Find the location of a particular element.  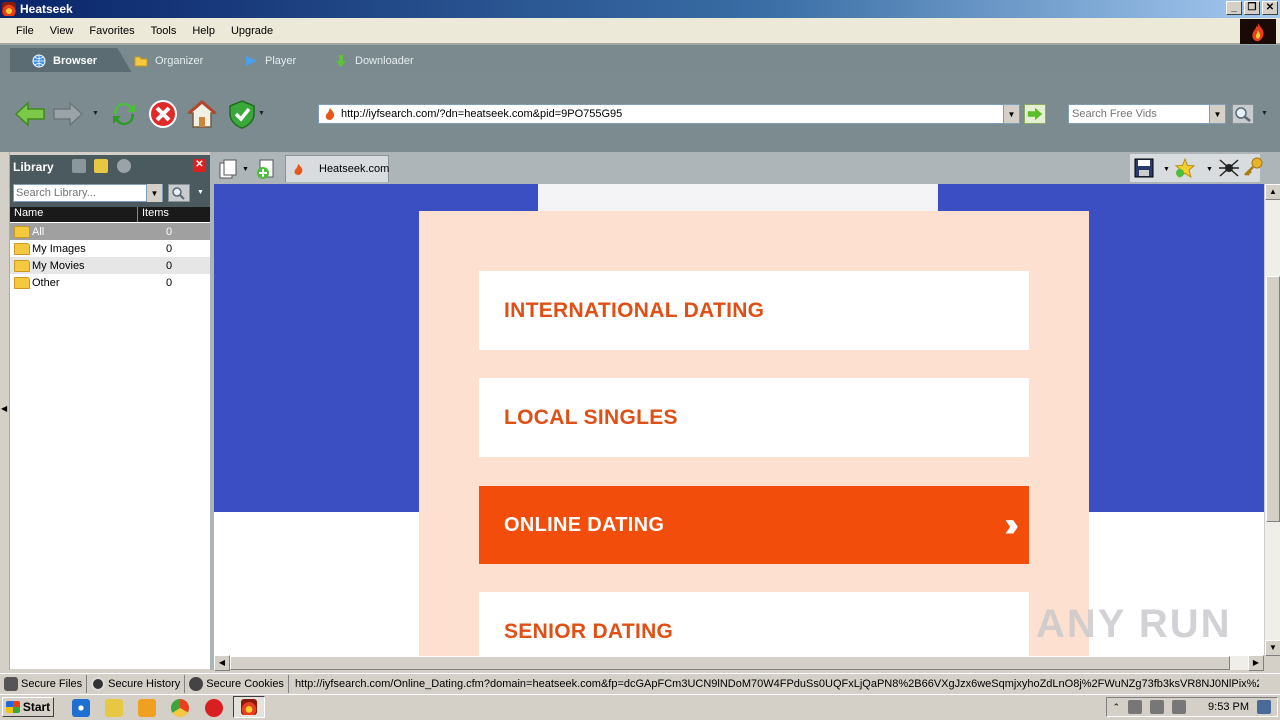

library-title: Library is located at coordinates (33, 167).